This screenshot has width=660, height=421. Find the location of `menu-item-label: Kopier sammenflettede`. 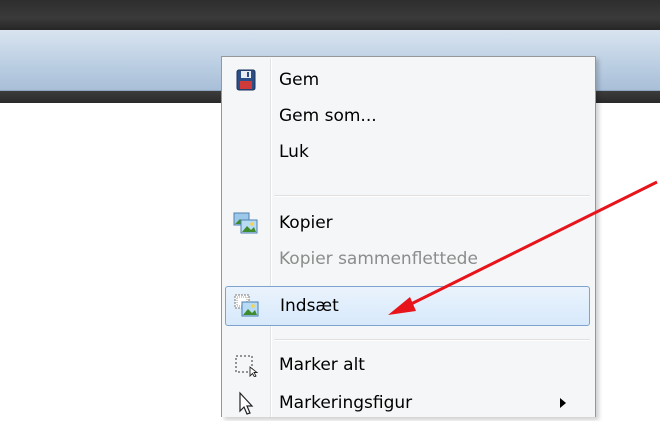

menu-item-label: Kopier sammenflettede is located at coordinates (378, 259).